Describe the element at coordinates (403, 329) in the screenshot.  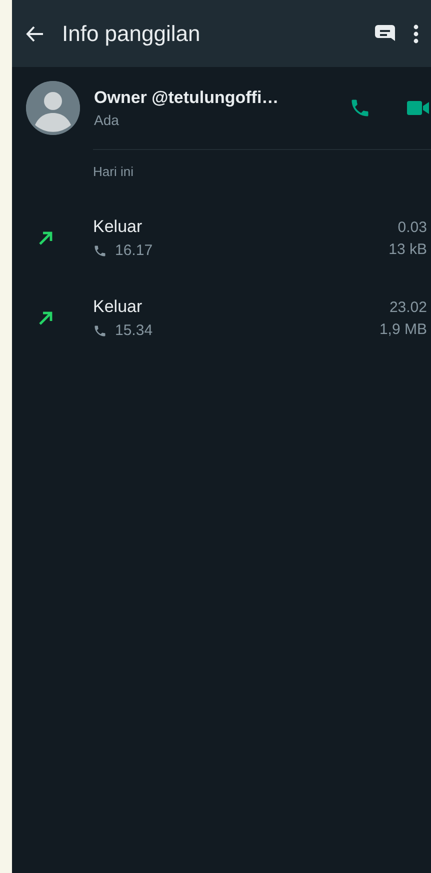
I see `data-usage: 1,9 MB` at that location.